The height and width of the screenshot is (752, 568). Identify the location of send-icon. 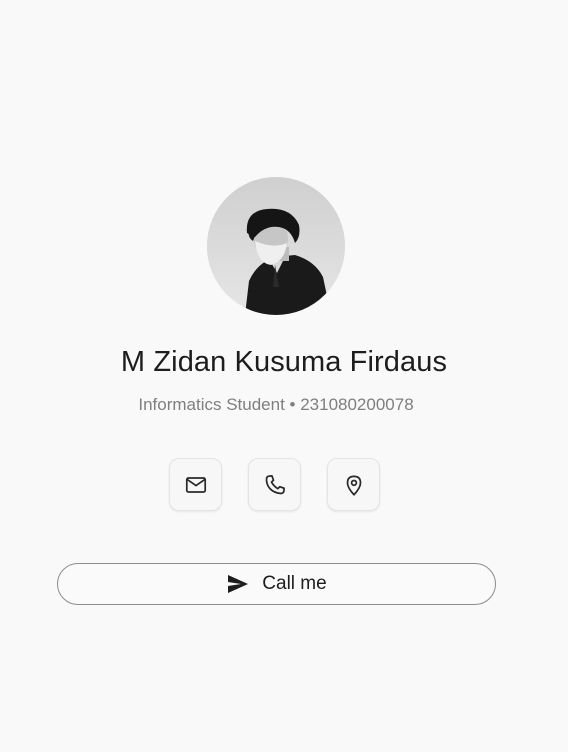
(238, 584).